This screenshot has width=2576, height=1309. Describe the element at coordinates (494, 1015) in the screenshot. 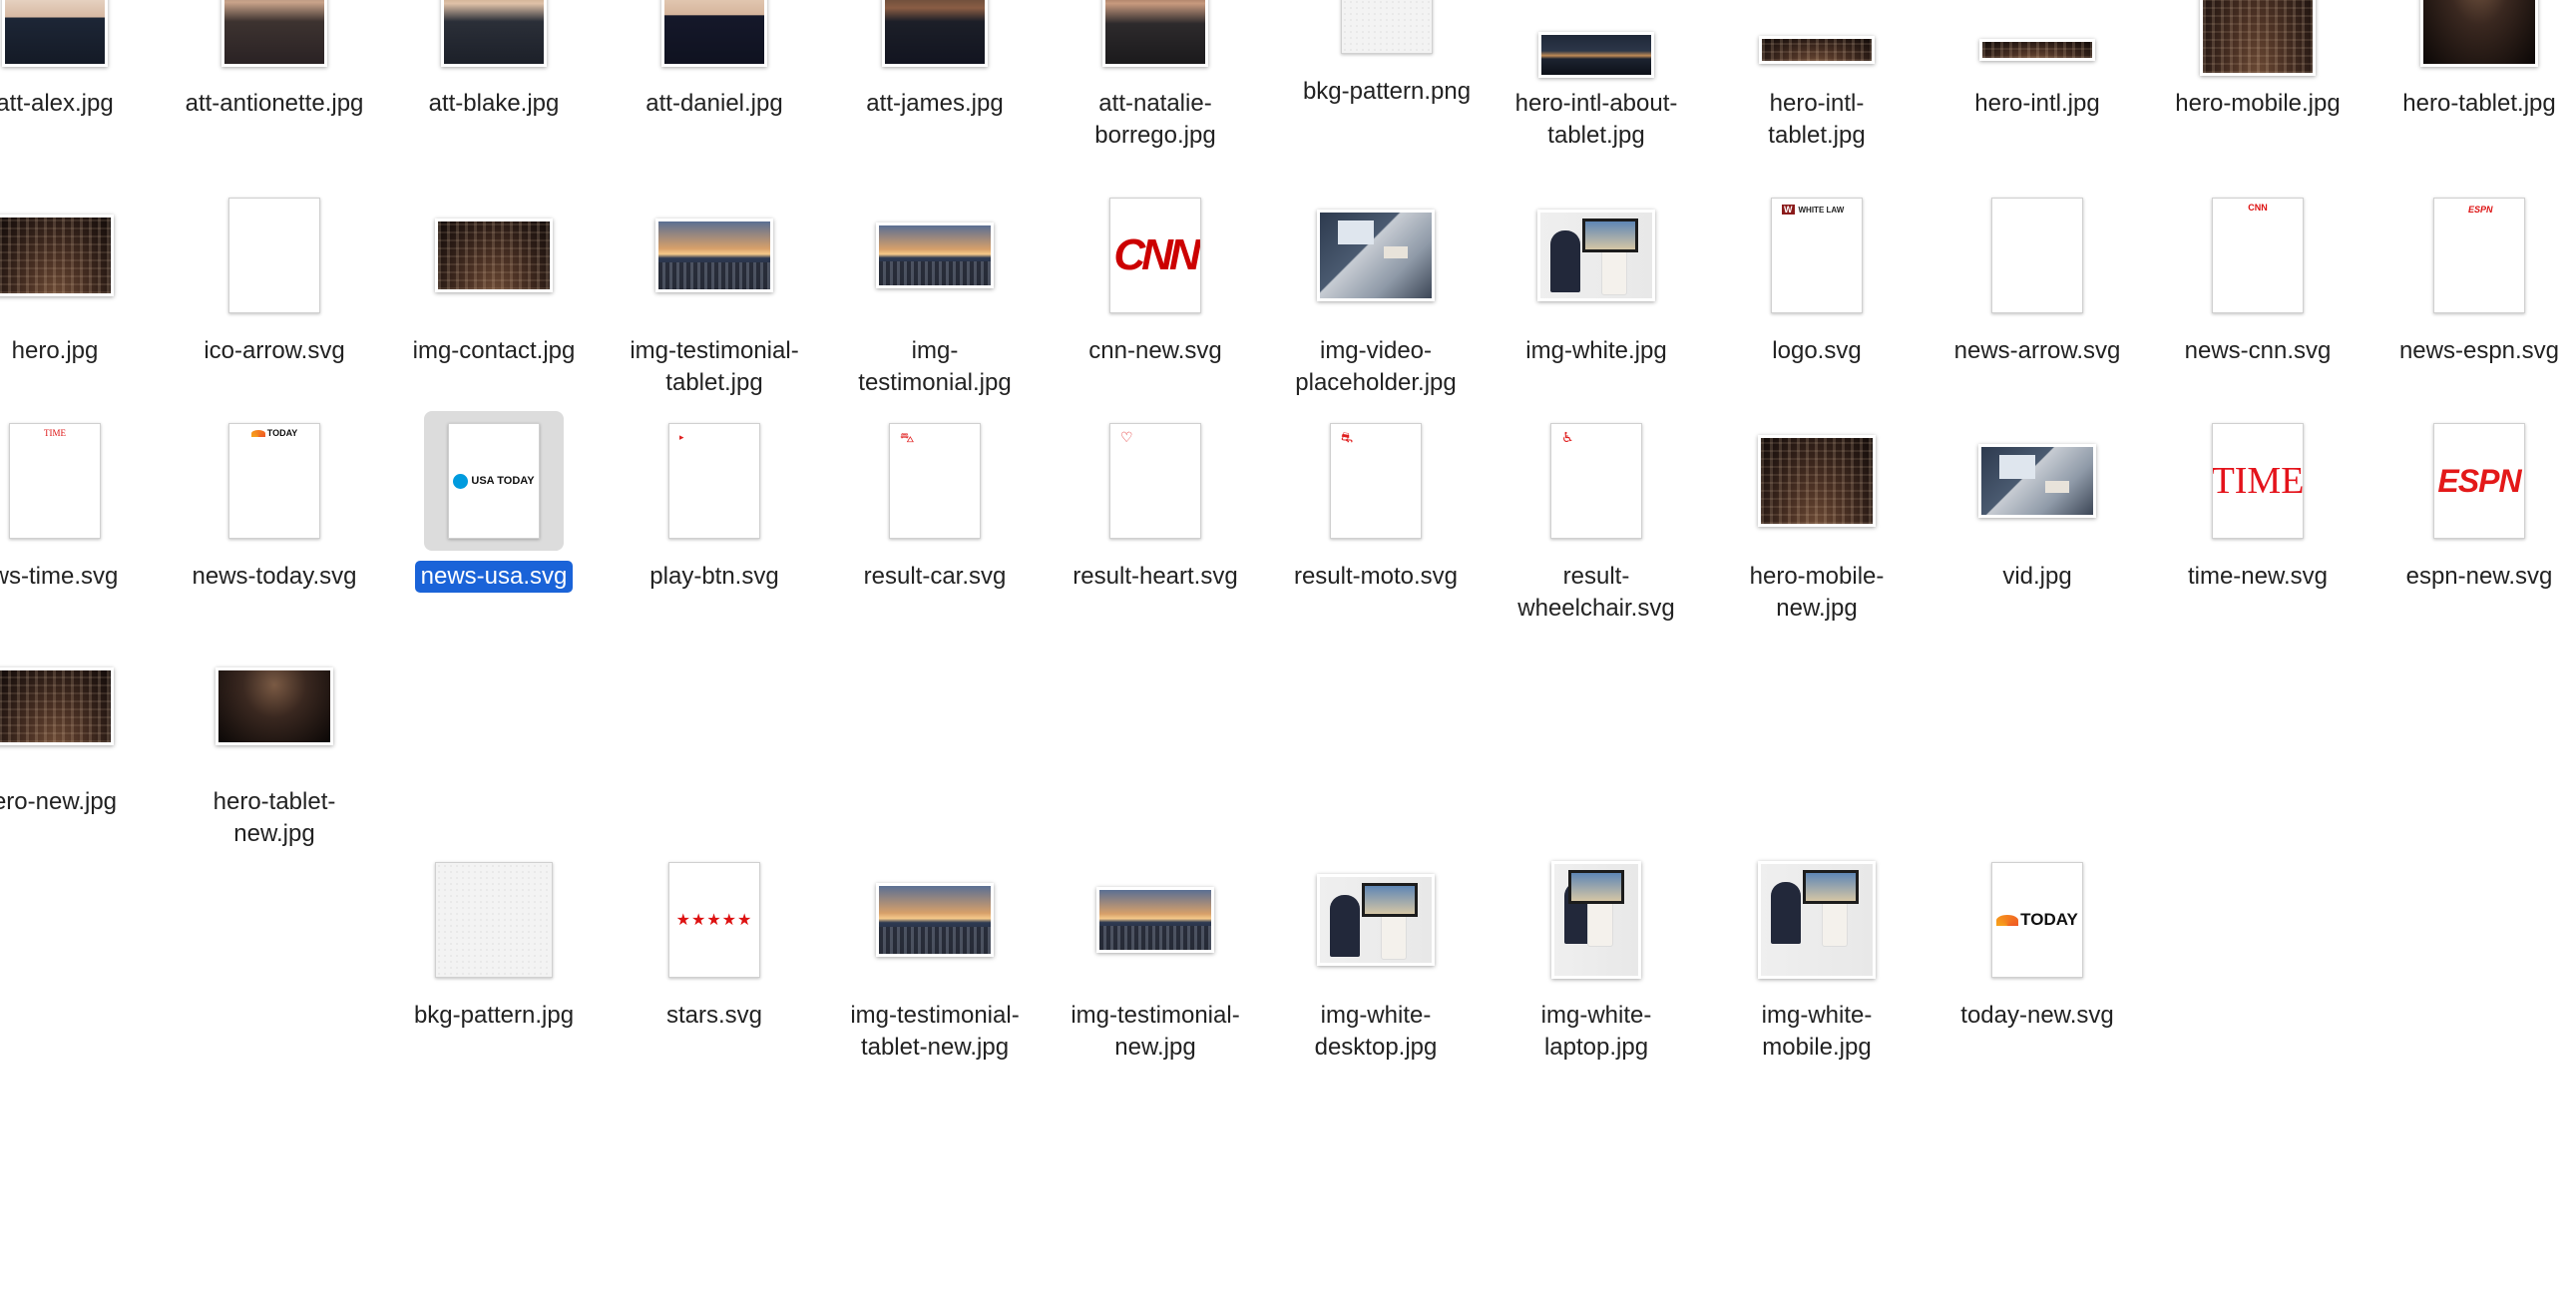

I see `file-name-label: bkg-pattern.jpg` at that location.